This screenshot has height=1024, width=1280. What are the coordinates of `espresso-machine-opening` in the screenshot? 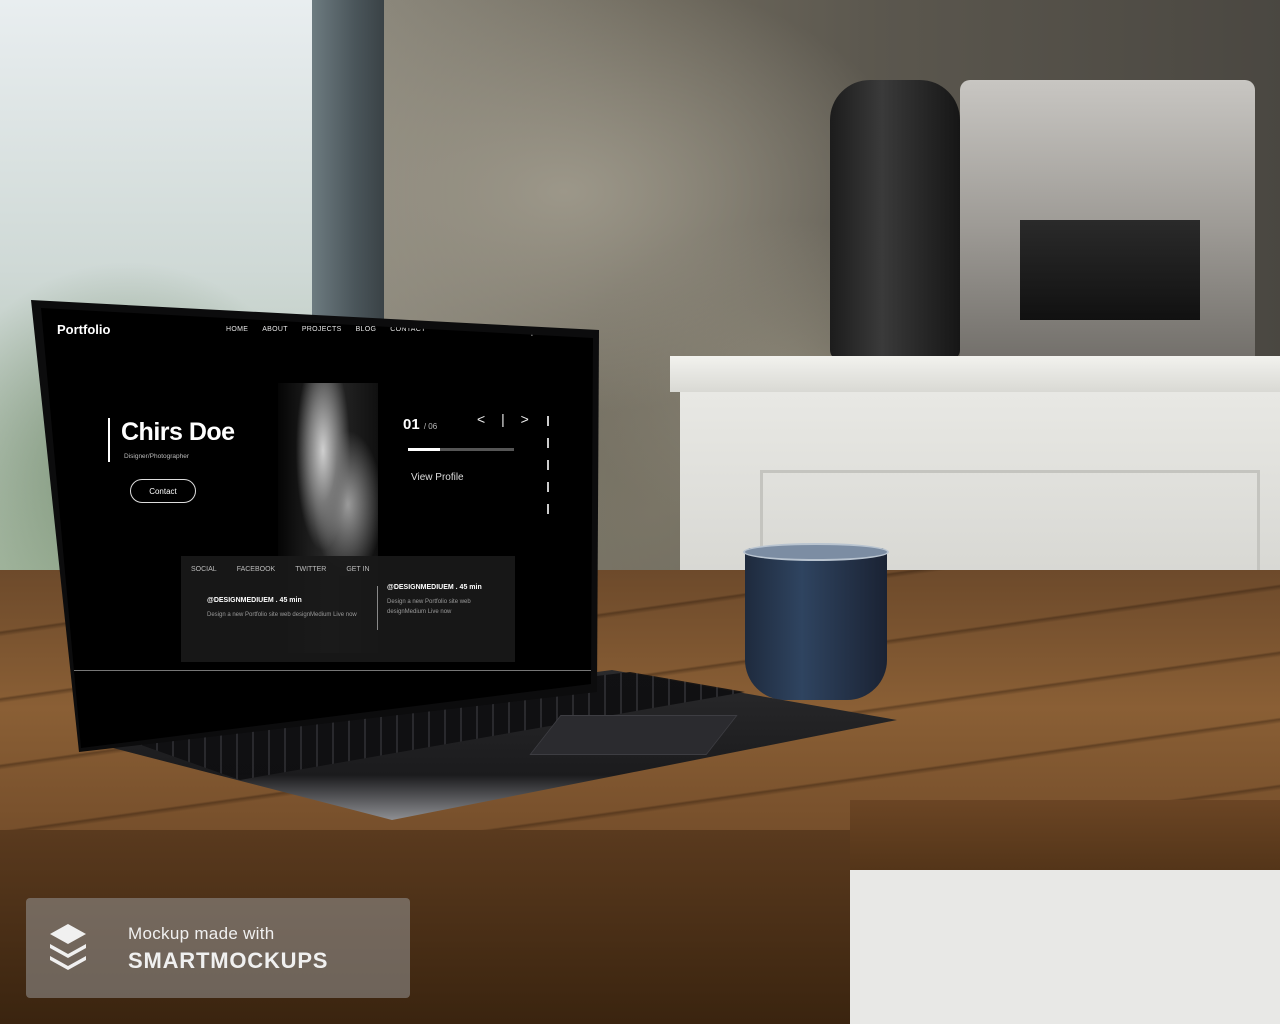 It's located at (1110, 270).